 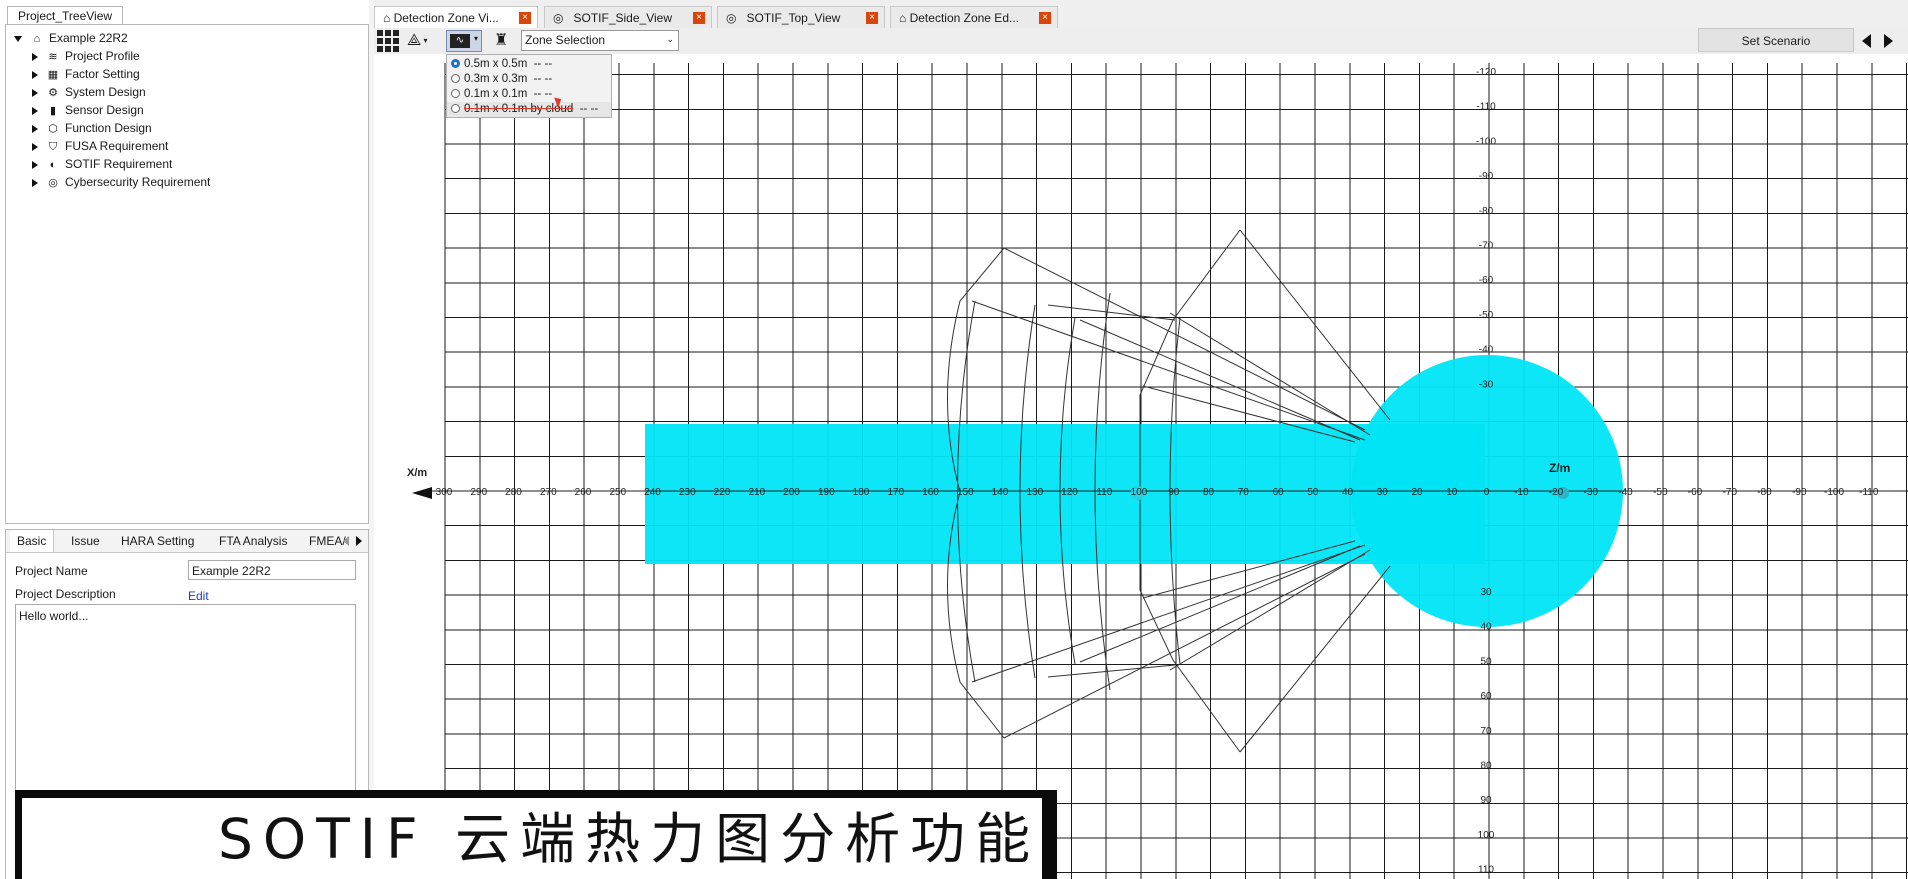 What do you see at coordinates (53, 164) in the screenshot?
I see `half-circle-icon: ◐` at bounding box center [53, 164].